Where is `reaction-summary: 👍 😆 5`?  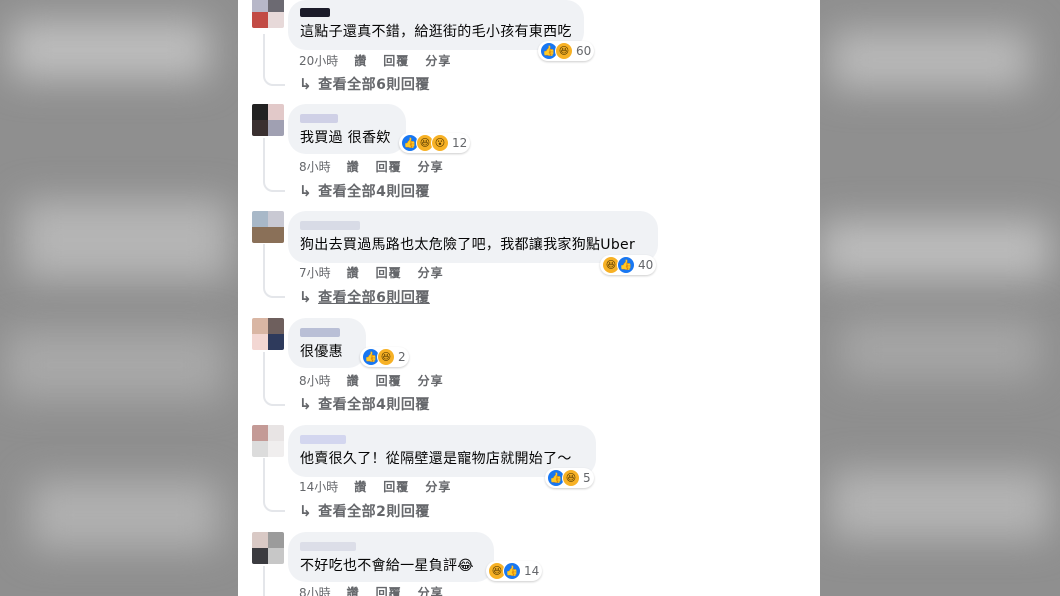 reaction-summary: 👍 😆 5 is located at coordinates (569, 478).